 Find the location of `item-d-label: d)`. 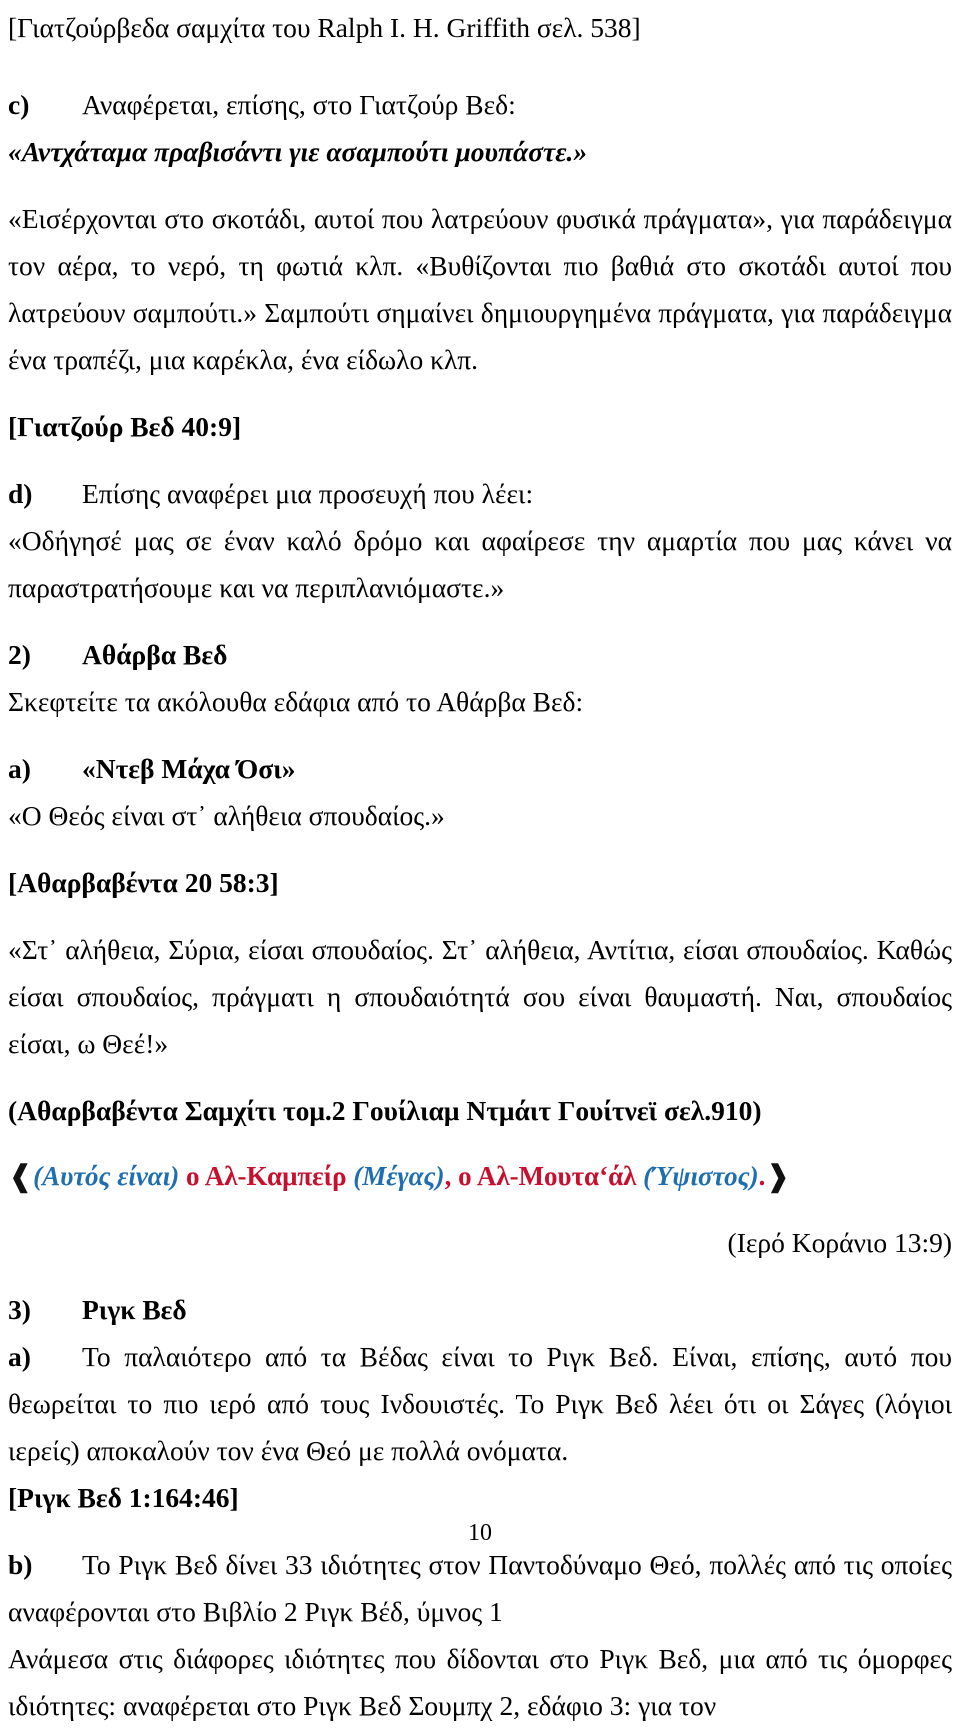

item-d-label: d) is located at coordinates (20, 493).